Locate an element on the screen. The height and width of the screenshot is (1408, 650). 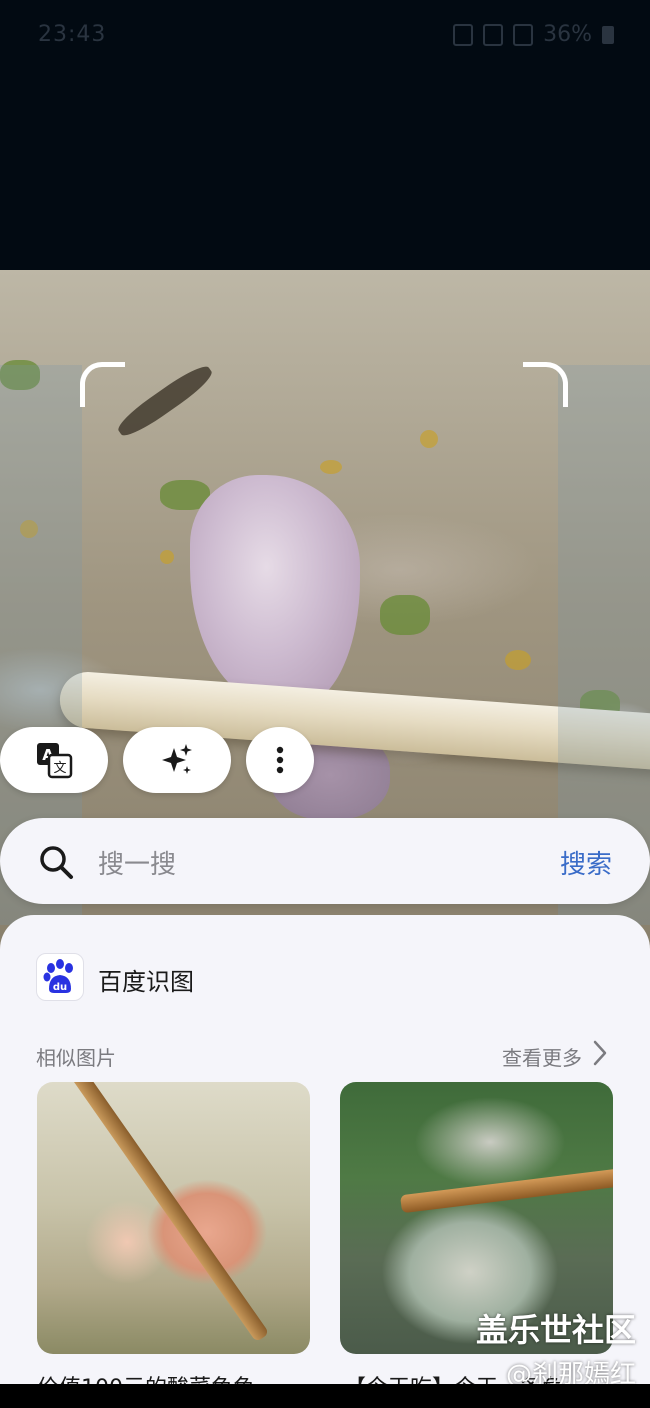
search-icon is located at coordinates (56, 862).